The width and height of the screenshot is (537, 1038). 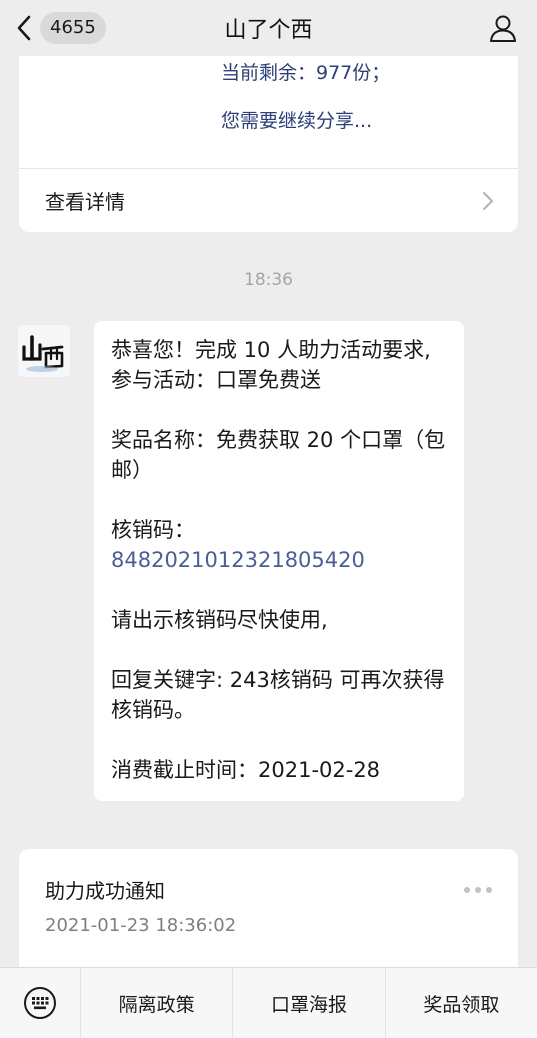 What do you see at coordinates (216, 380) in the screenshot?
I see `message-line: 参与活动：口罩免费送` at bounding box center [216, 380].